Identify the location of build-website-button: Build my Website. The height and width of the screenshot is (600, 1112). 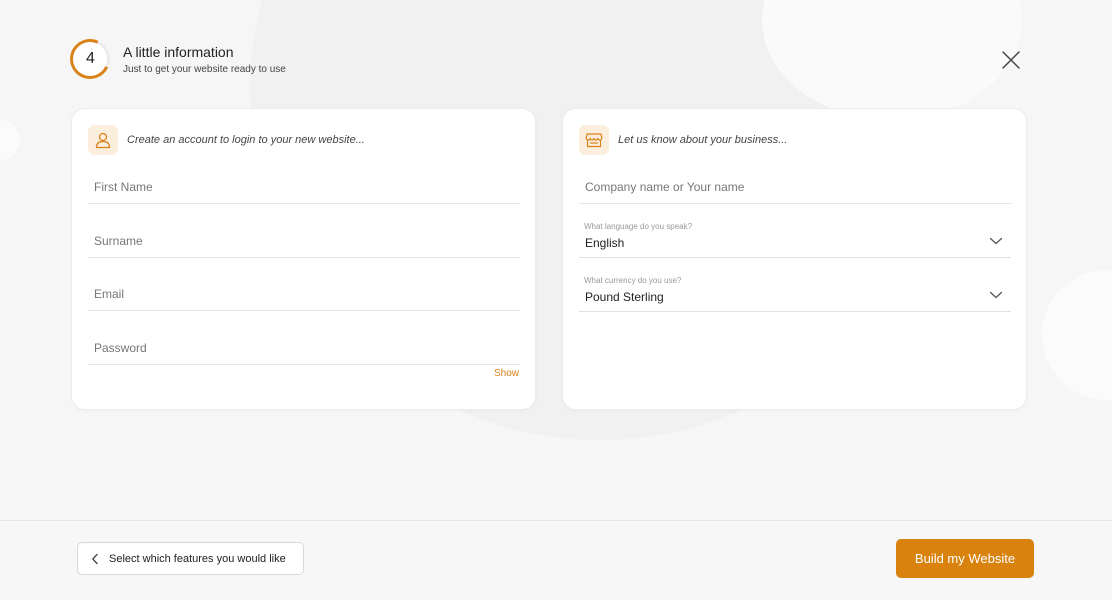
(965, 558).